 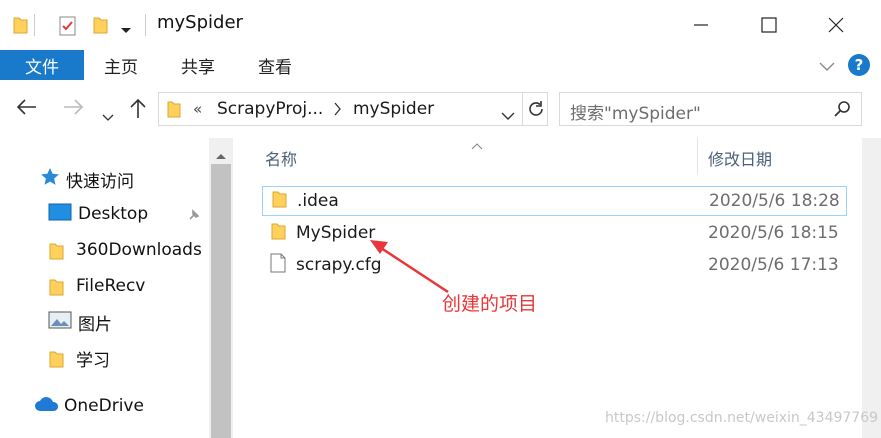 What do you see at coordinates (393, 109) in the screenshot?
I see `breadcrumb-myspider: mySpider` at bounding box center [393, 109].